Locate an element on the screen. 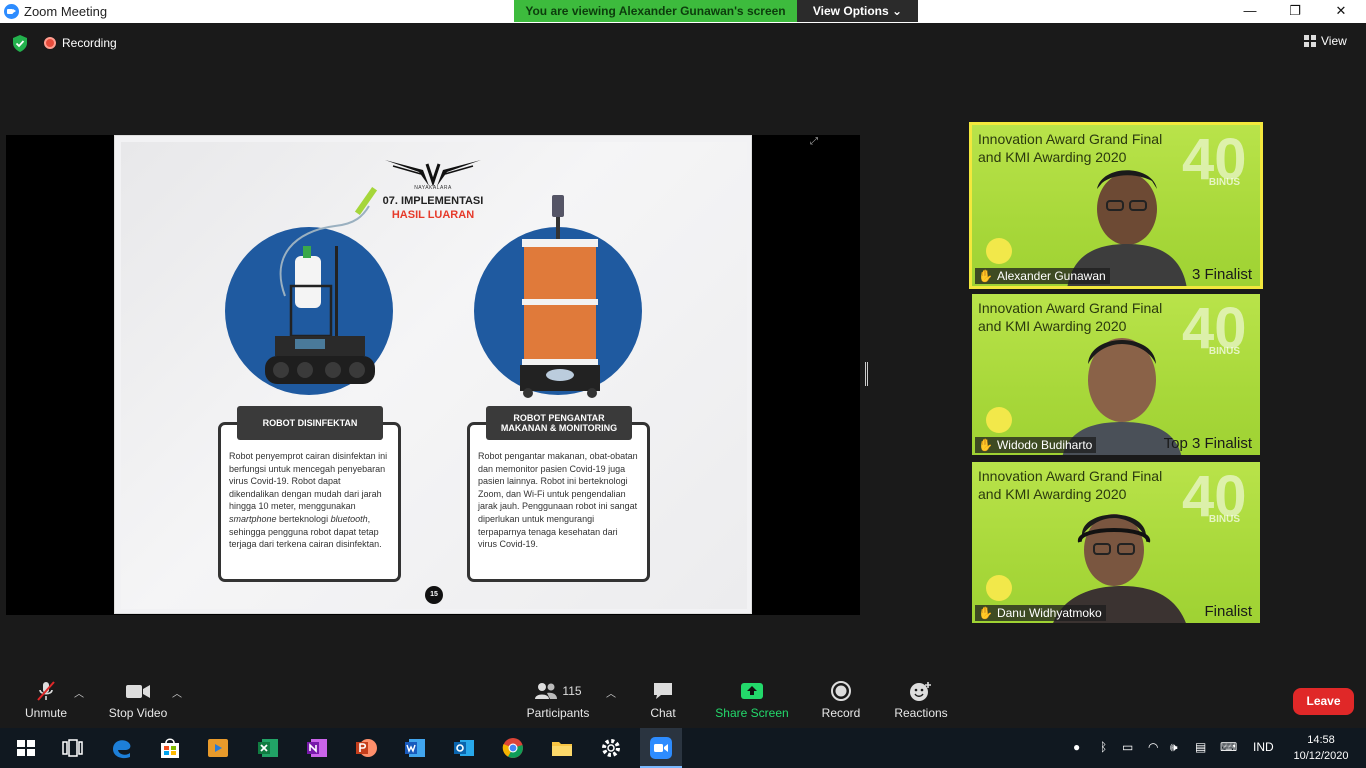 The image size is (1366, 768). system-clock: 14:58 10/12/2020 is located at coordinates (1321, 748).